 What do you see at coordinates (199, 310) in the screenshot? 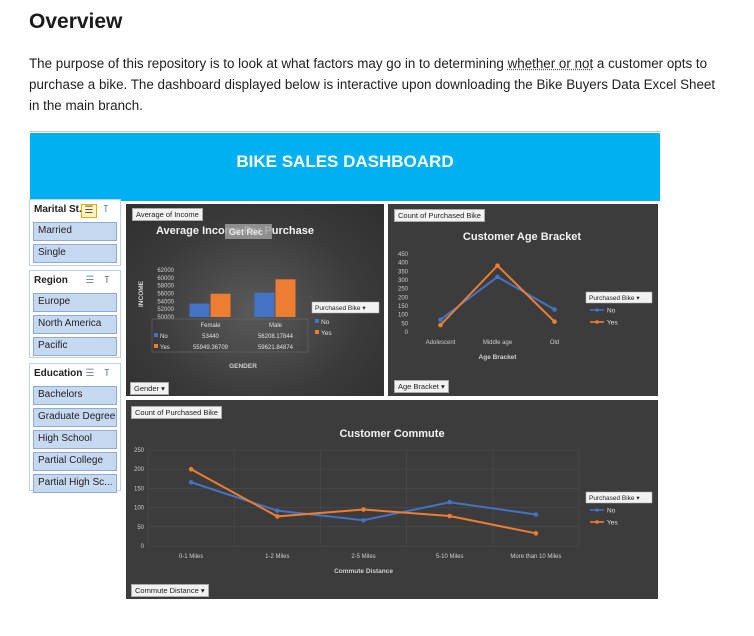
I see `bar-no-female` at bounding box center [199, 310].